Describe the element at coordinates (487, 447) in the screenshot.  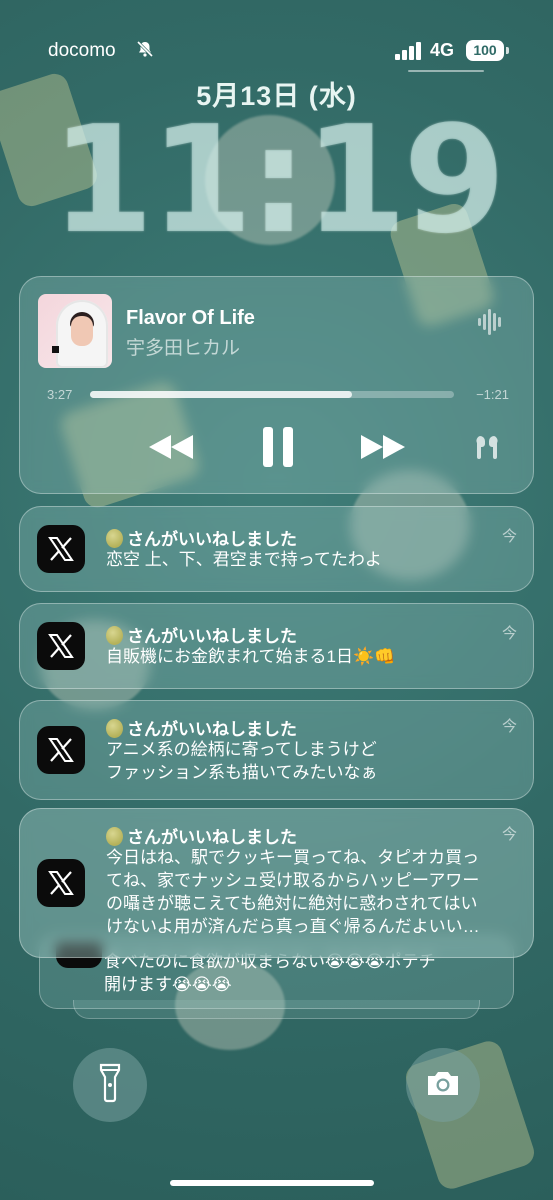
I see `airpods-icon` at that location.